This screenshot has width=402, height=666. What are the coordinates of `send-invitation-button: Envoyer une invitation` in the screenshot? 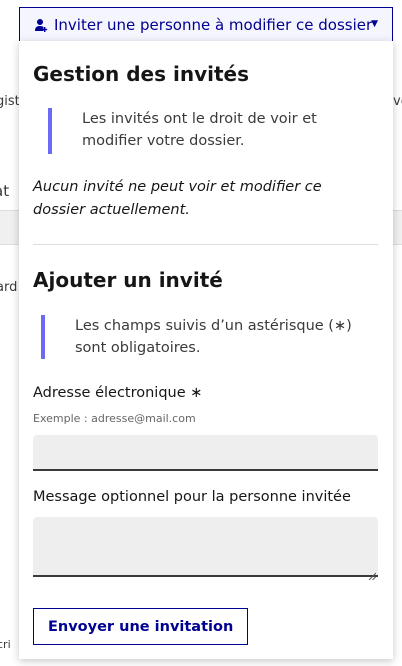 It's located at (141, 626).